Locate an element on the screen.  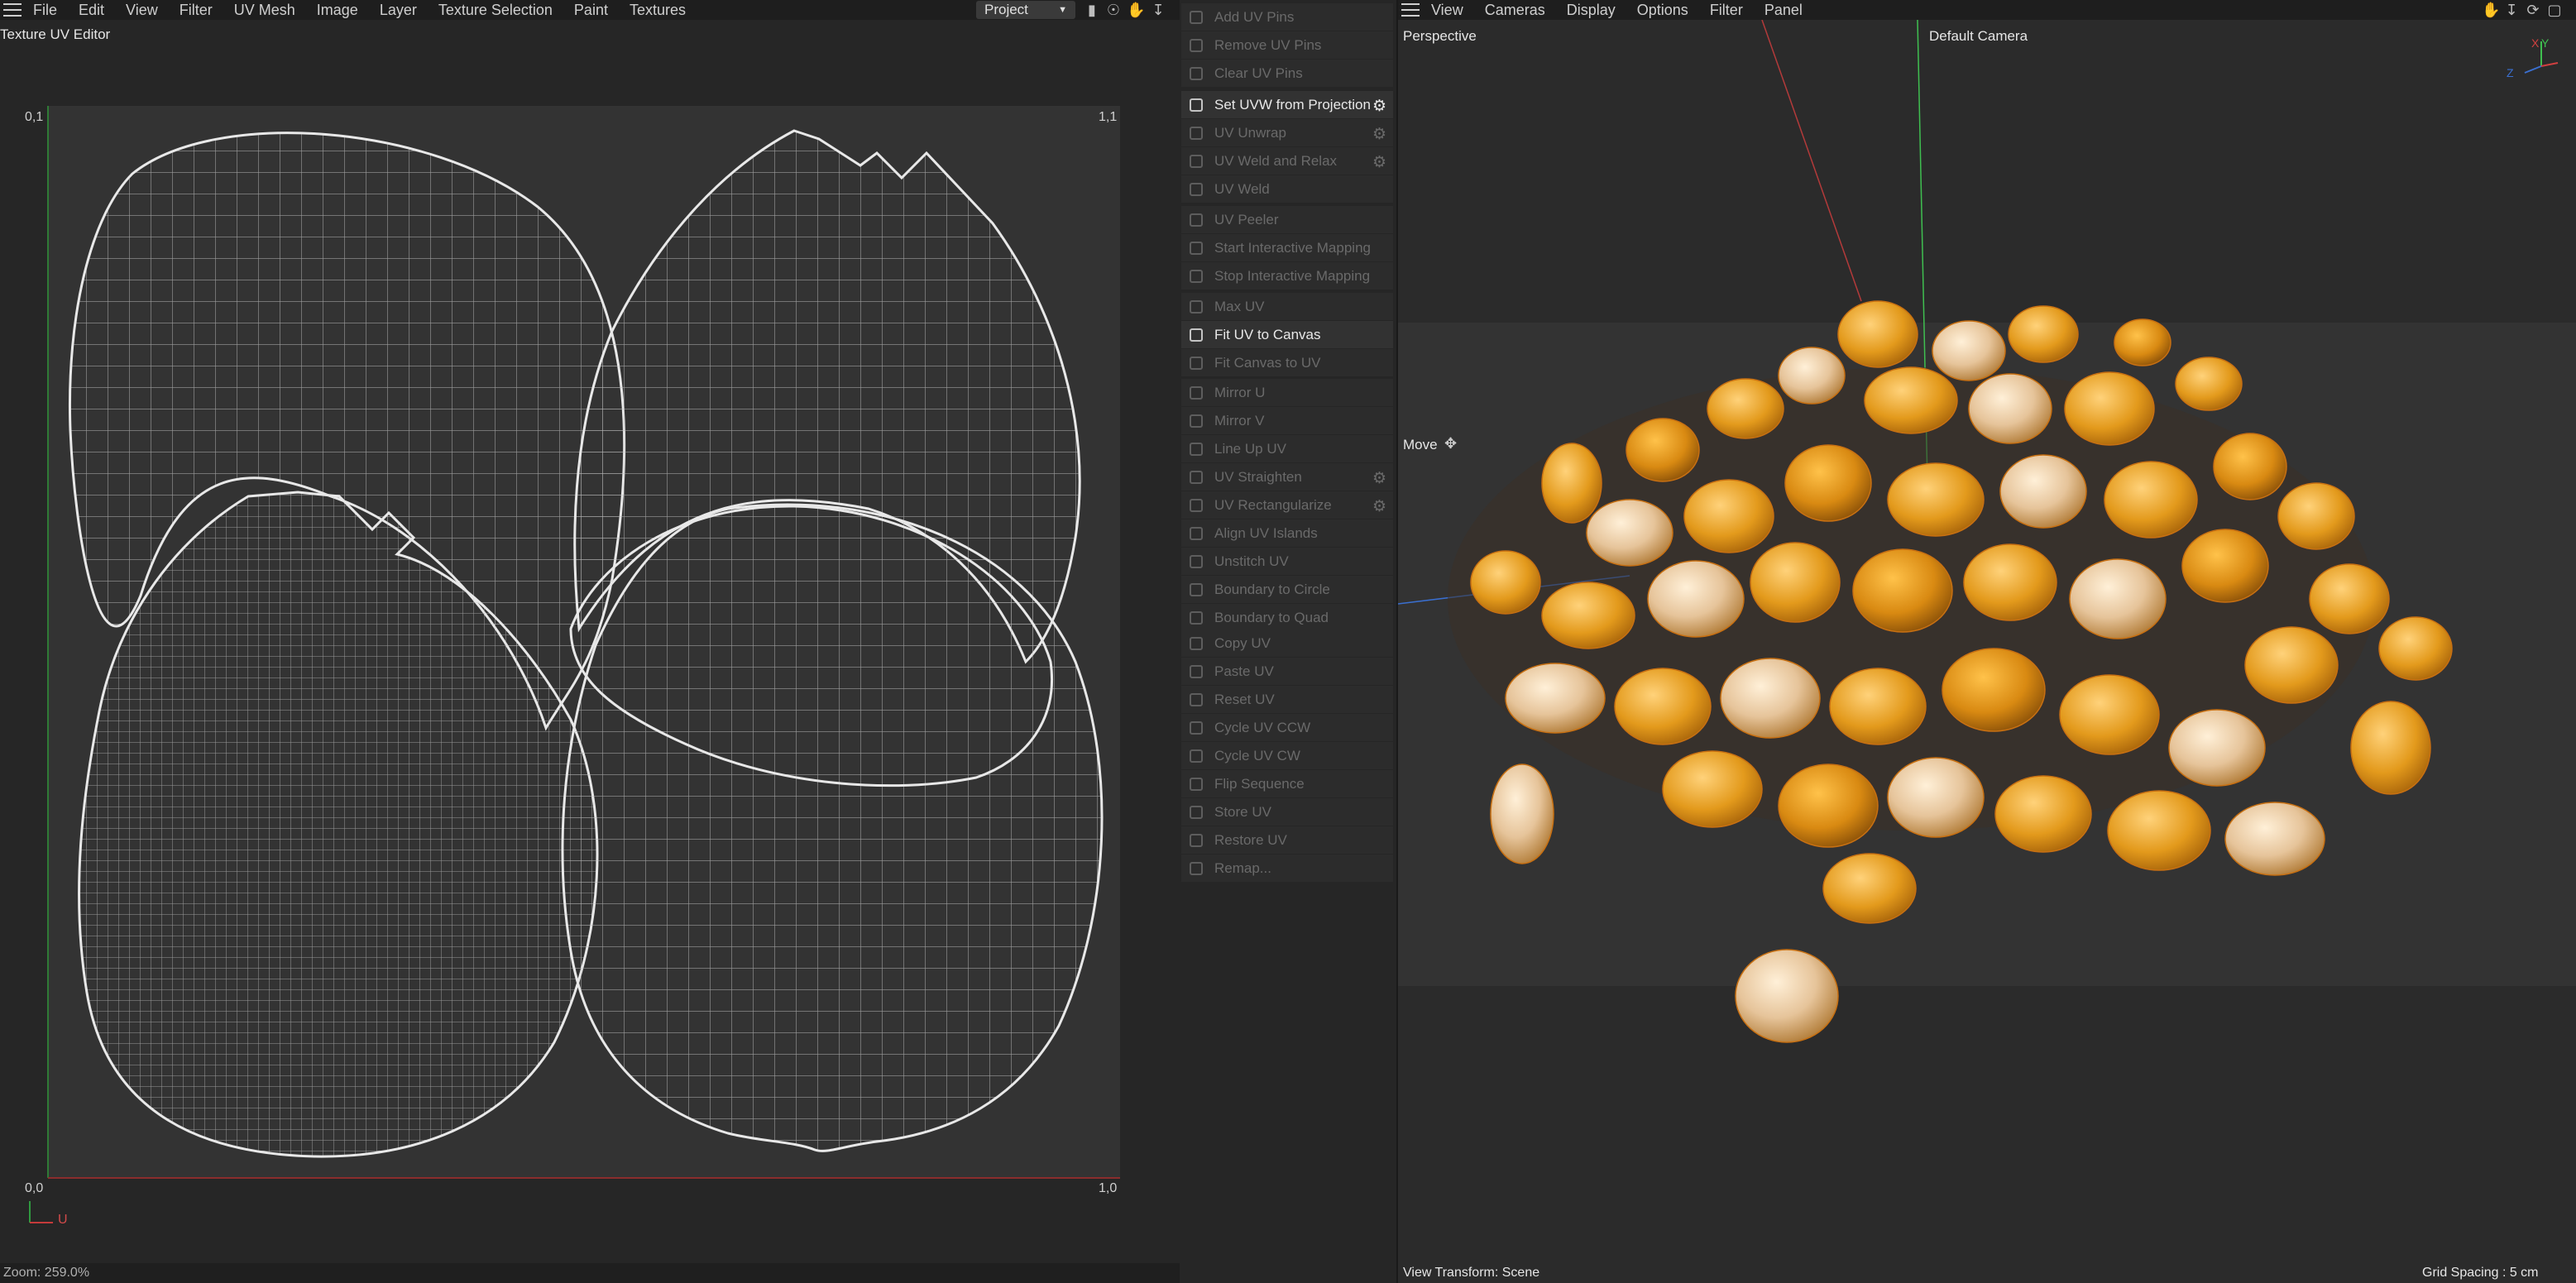
cmd-cycle-uv-ccw: Cycle UV CCW is located at coordinates (1287, 728).